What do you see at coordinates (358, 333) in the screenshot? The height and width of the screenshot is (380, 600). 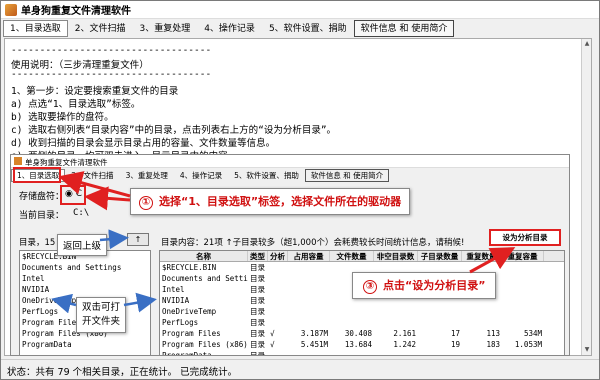 I see `table-cell: 30.408` at bounding box center [358, 333].